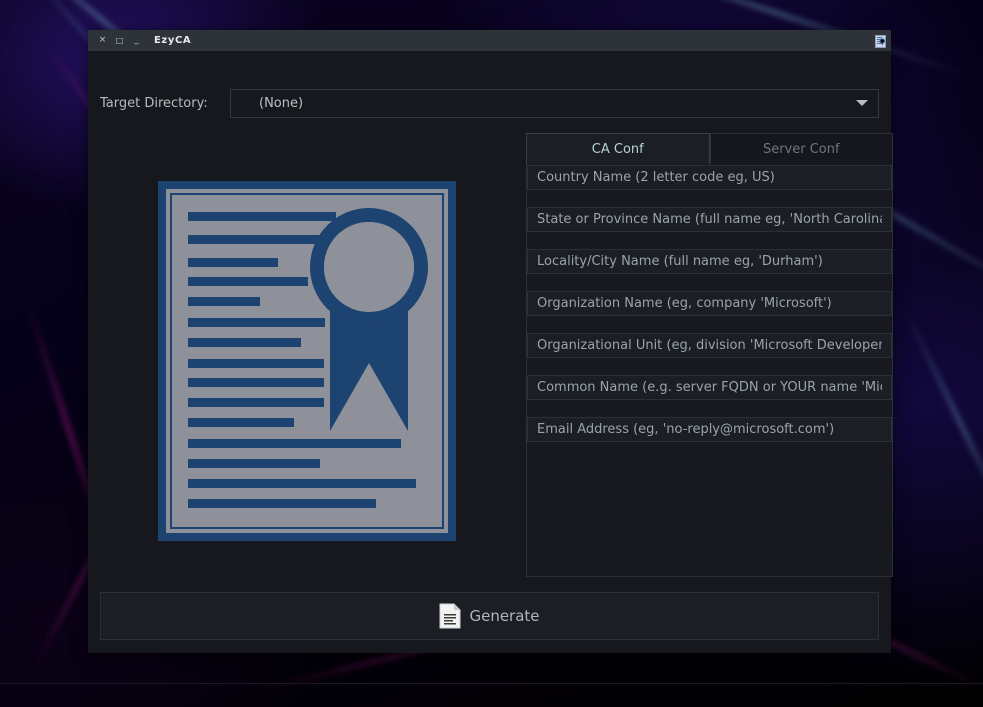  What do you see at coordinates (119, 40) in the screenshot?
I see `maximize-icon: □` at bounding box center [119, 40].